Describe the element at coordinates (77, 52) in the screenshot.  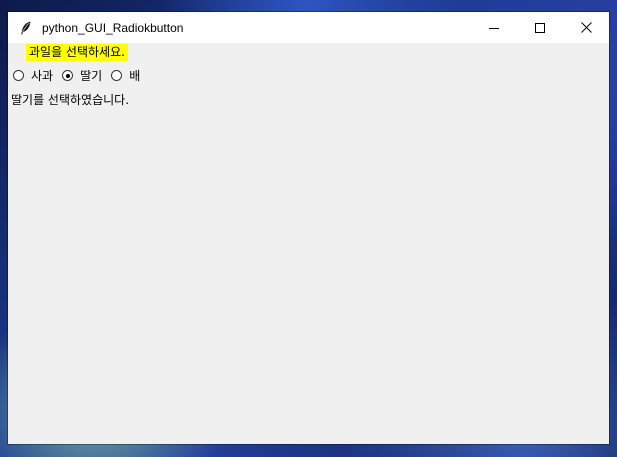
I see `prompt-label: 과일을 선택하세요.` at that location.